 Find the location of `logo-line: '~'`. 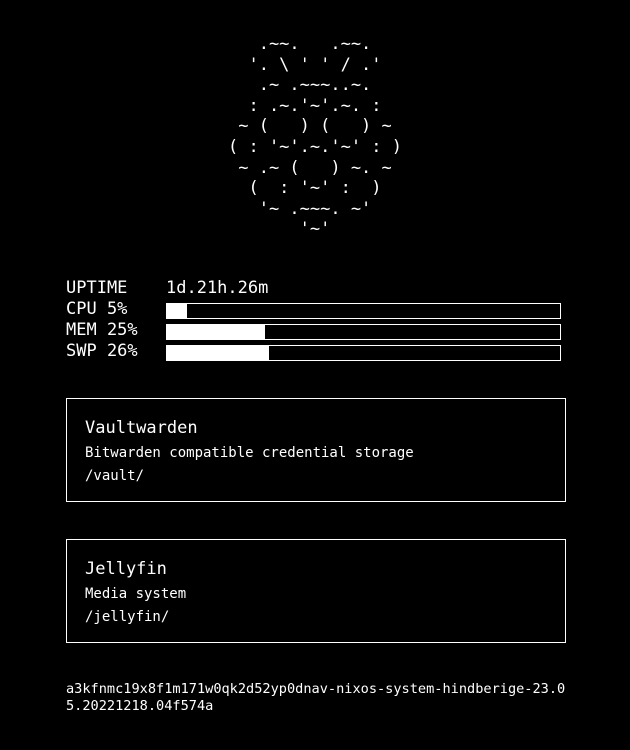

logo-line: '~' is located at coordinates (315, 229).